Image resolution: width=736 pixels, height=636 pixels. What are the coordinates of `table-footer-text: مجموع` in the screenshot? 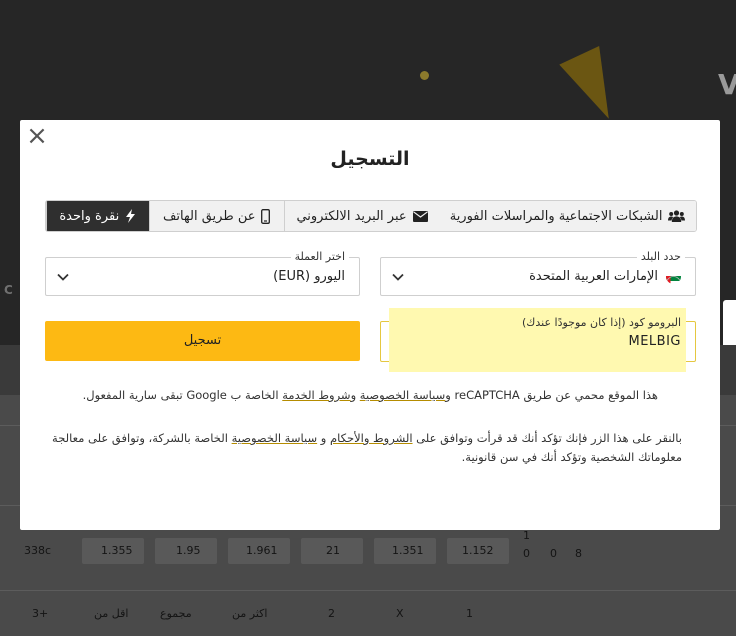 It's located at (176, 613).